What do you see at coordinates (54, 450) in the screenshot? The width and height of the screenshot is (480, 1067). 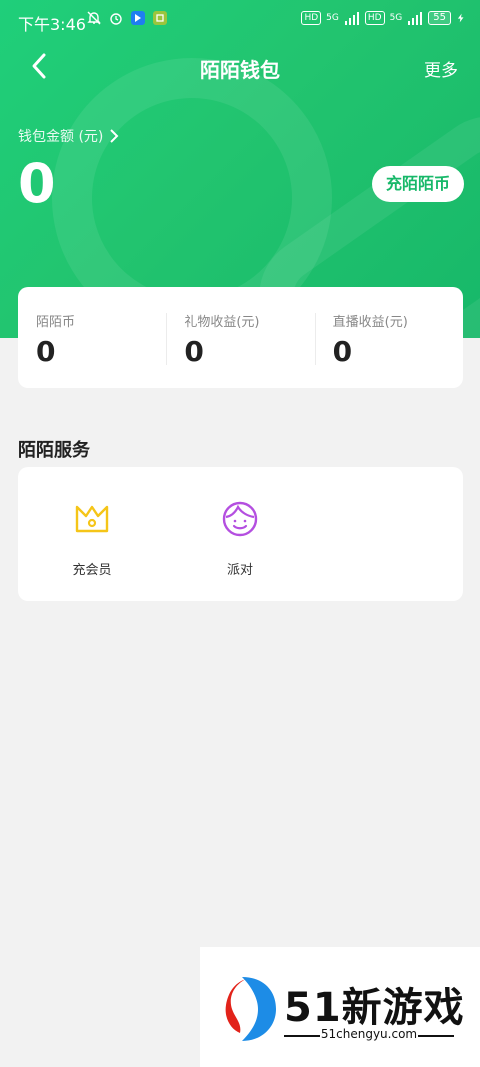 I see `services-title: 陌陌服务` at bounding box center [54, 450].